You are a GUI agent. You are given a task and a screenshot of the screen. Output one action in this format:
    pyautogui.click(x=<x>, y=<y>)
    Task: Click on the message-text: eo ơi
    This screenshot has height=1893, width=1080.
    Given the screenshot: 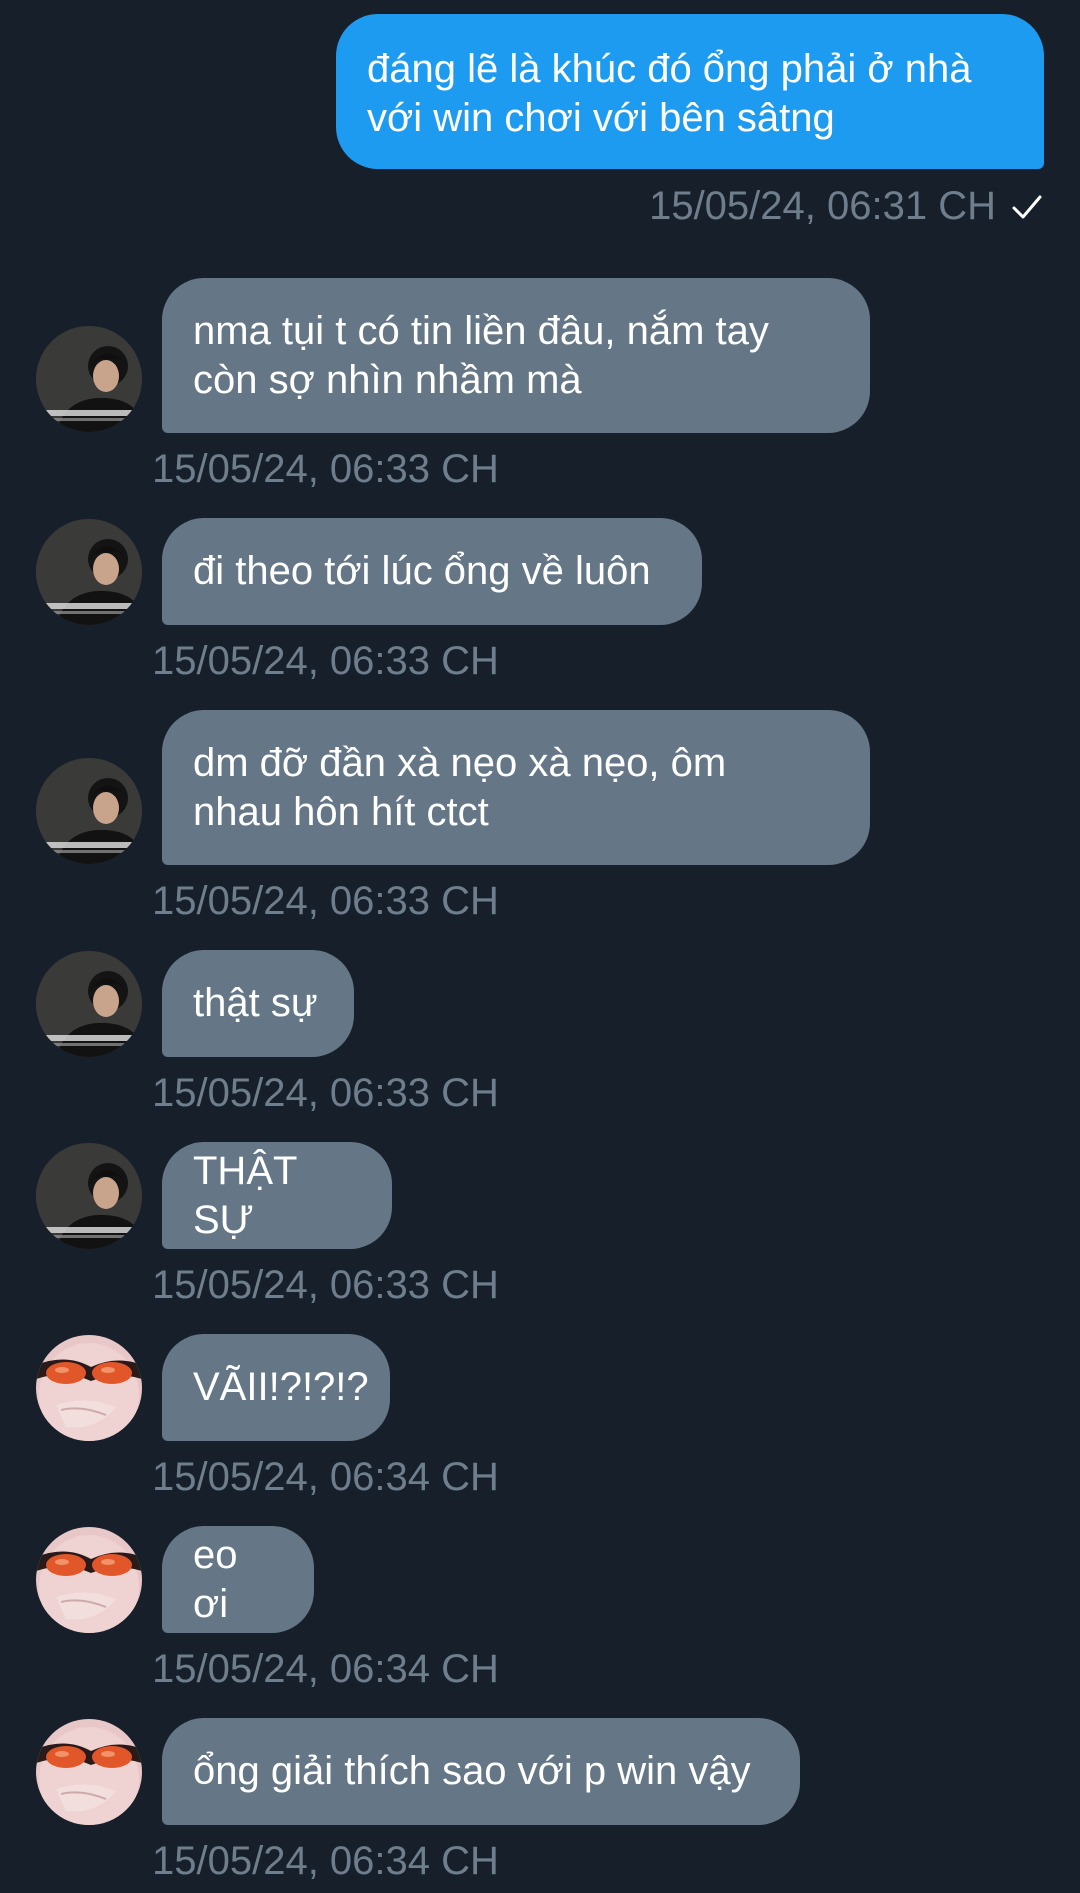 What is the action you would take?
    pyautogui.click(x=215, y=1579)
    